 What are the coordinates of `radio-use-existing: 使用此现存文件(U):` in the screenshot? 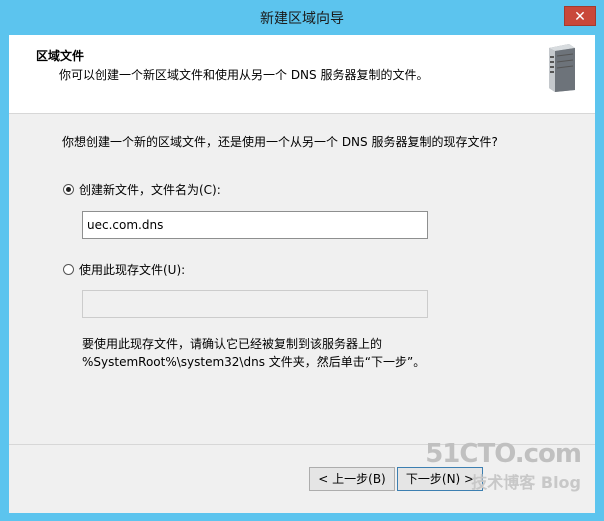 It's located at (124, 269).